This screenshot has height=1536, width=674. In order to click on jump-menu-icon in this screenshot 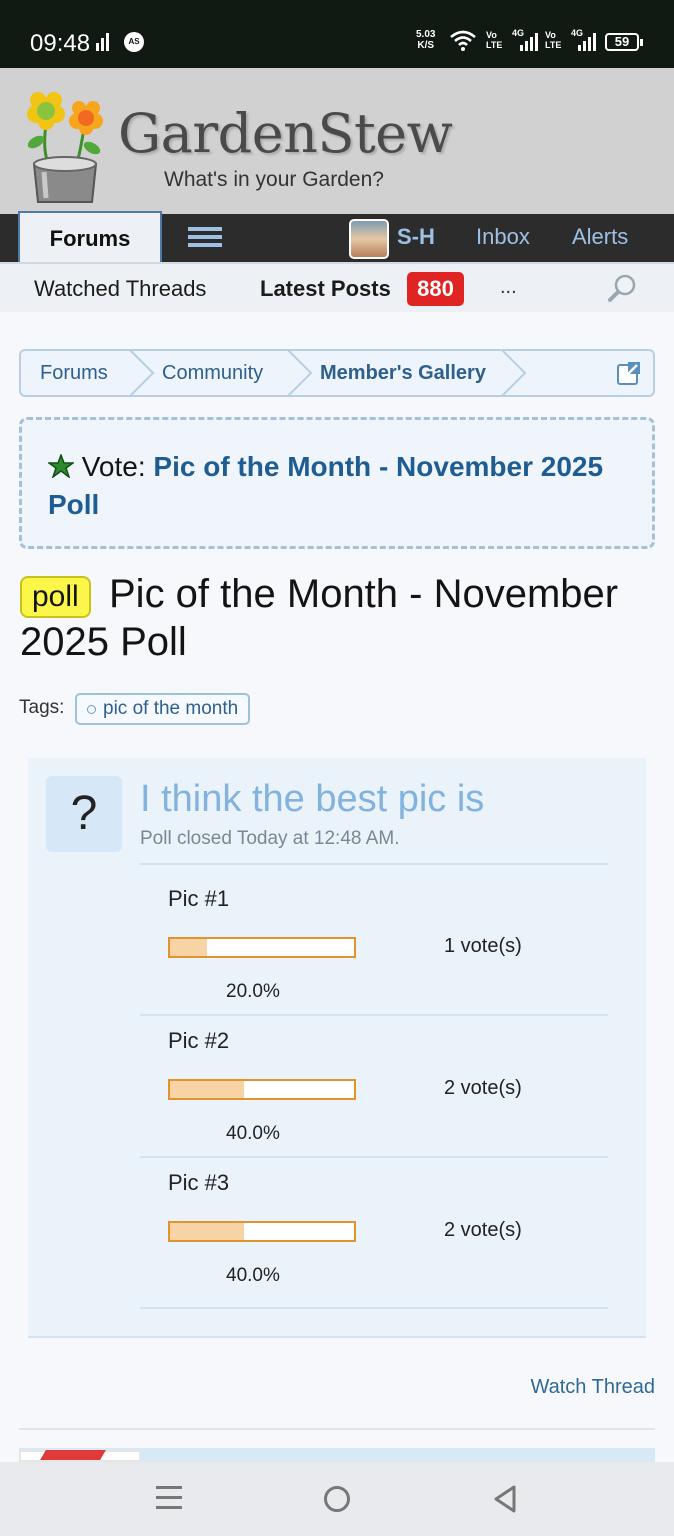, I will do `click(629, 373)`.